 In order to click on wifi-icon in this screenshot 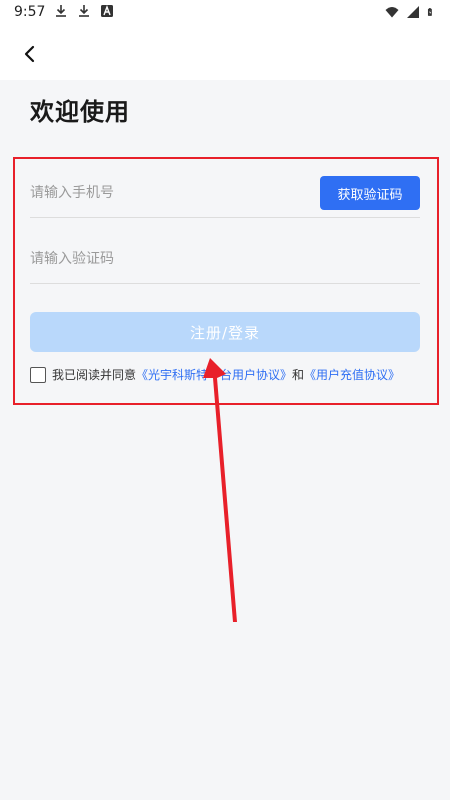, I will do `click(392, 12)`.